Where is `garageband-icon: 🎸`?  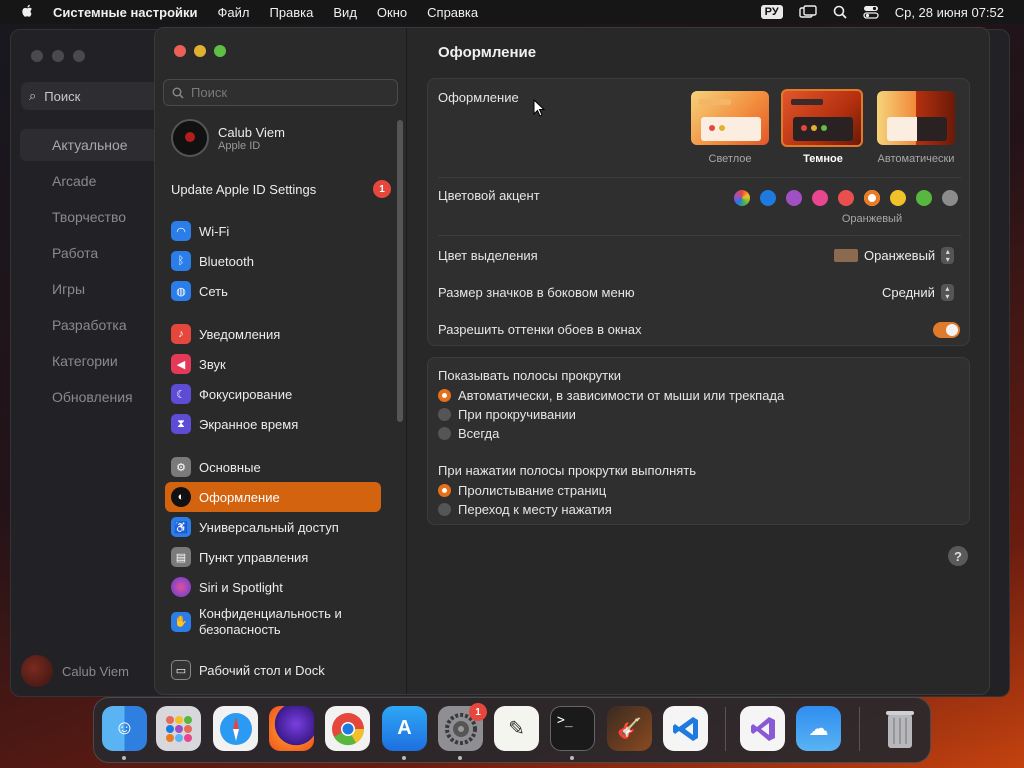 garageband-icon: 🎸 is located at coordinates (629, 728).